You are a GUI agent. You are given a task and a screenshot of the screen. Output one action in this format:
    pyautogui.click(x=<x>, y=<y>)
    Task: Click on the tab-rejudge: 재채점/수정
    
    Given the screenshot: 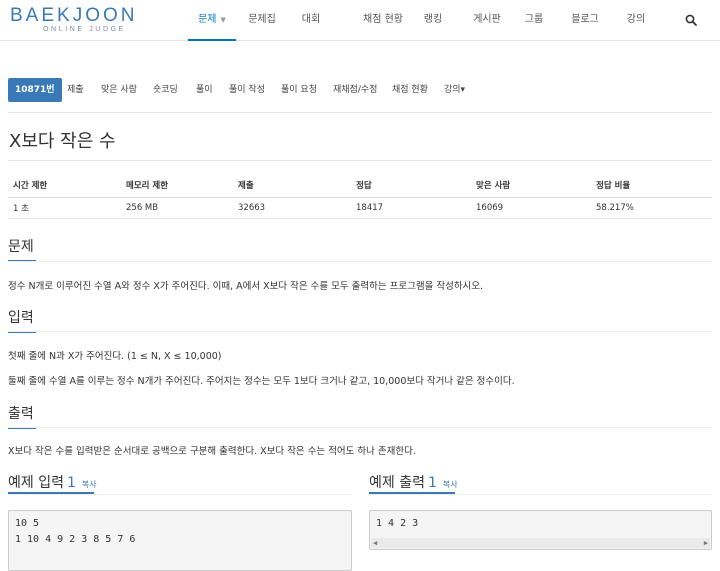 What is the action you would take?
    pyautogui.click(x=355, y=90)
    